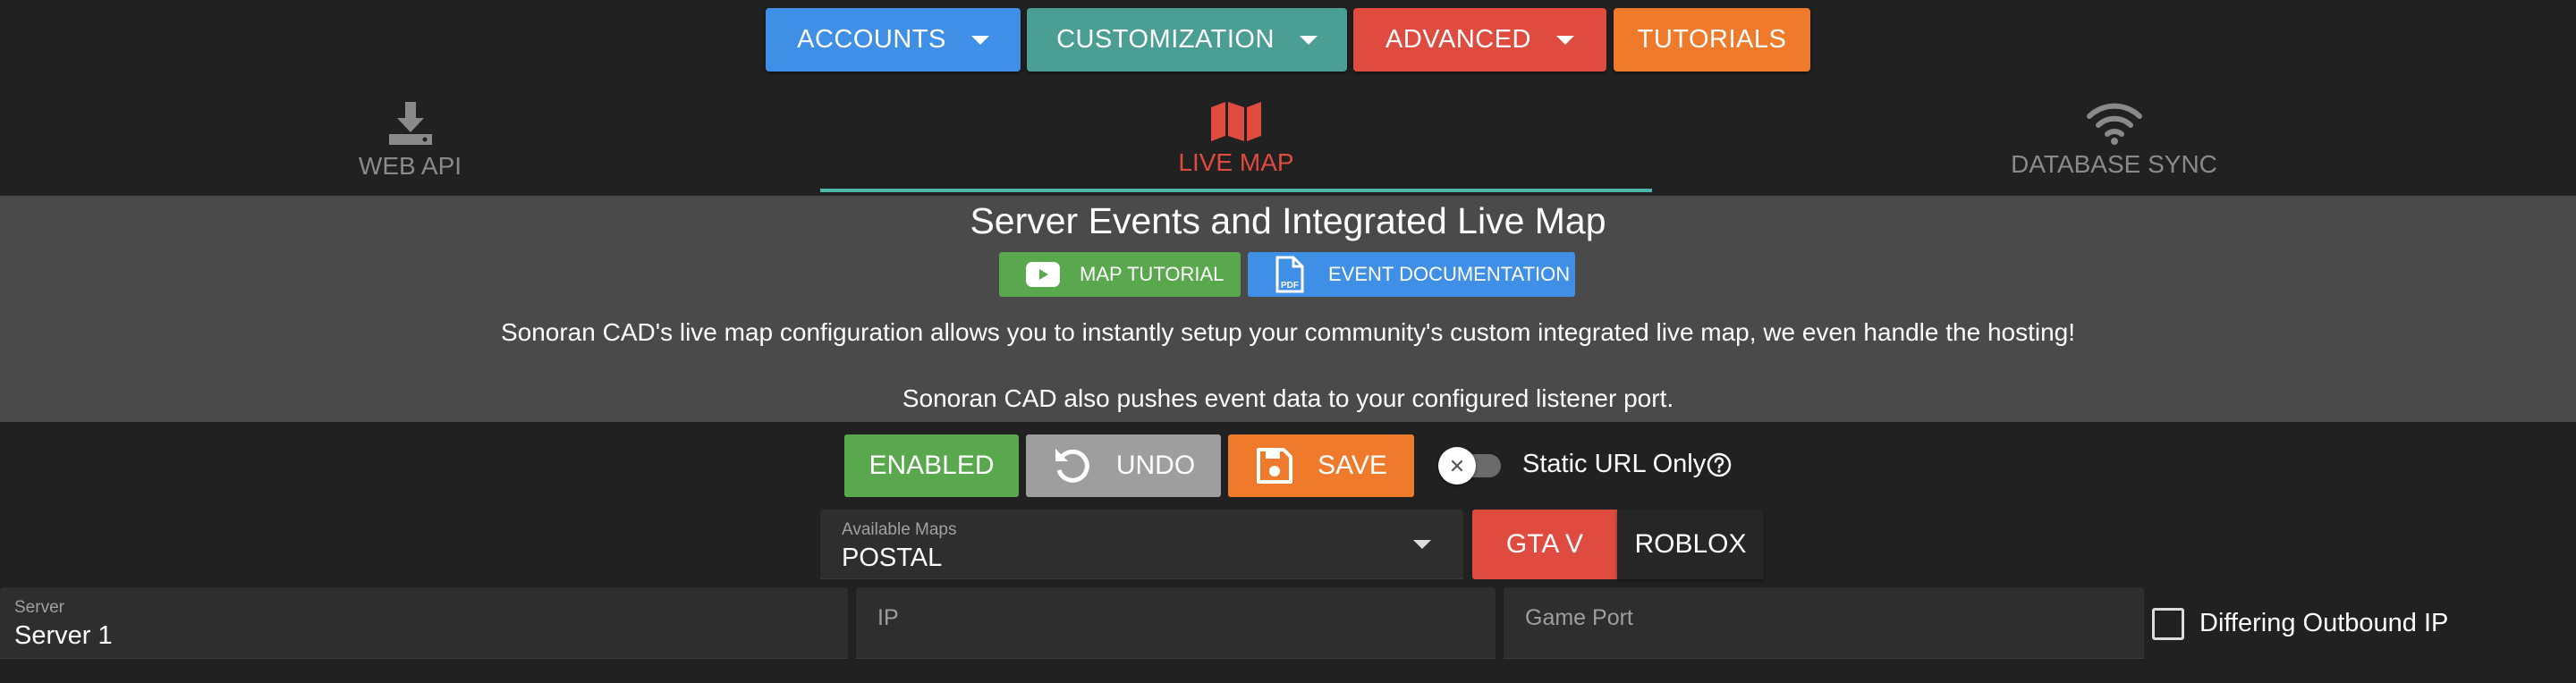 The image size is (2576, 683). I want to click on event-documentation-label: EVENT DOCUMENTATION, so click(1449, 274).